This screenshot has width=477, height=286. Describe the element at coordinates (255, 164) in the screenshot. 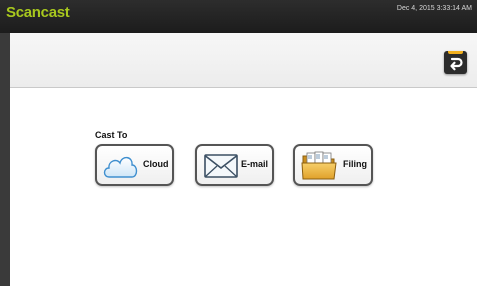

I see `email-button-label: E-mail` at that location.